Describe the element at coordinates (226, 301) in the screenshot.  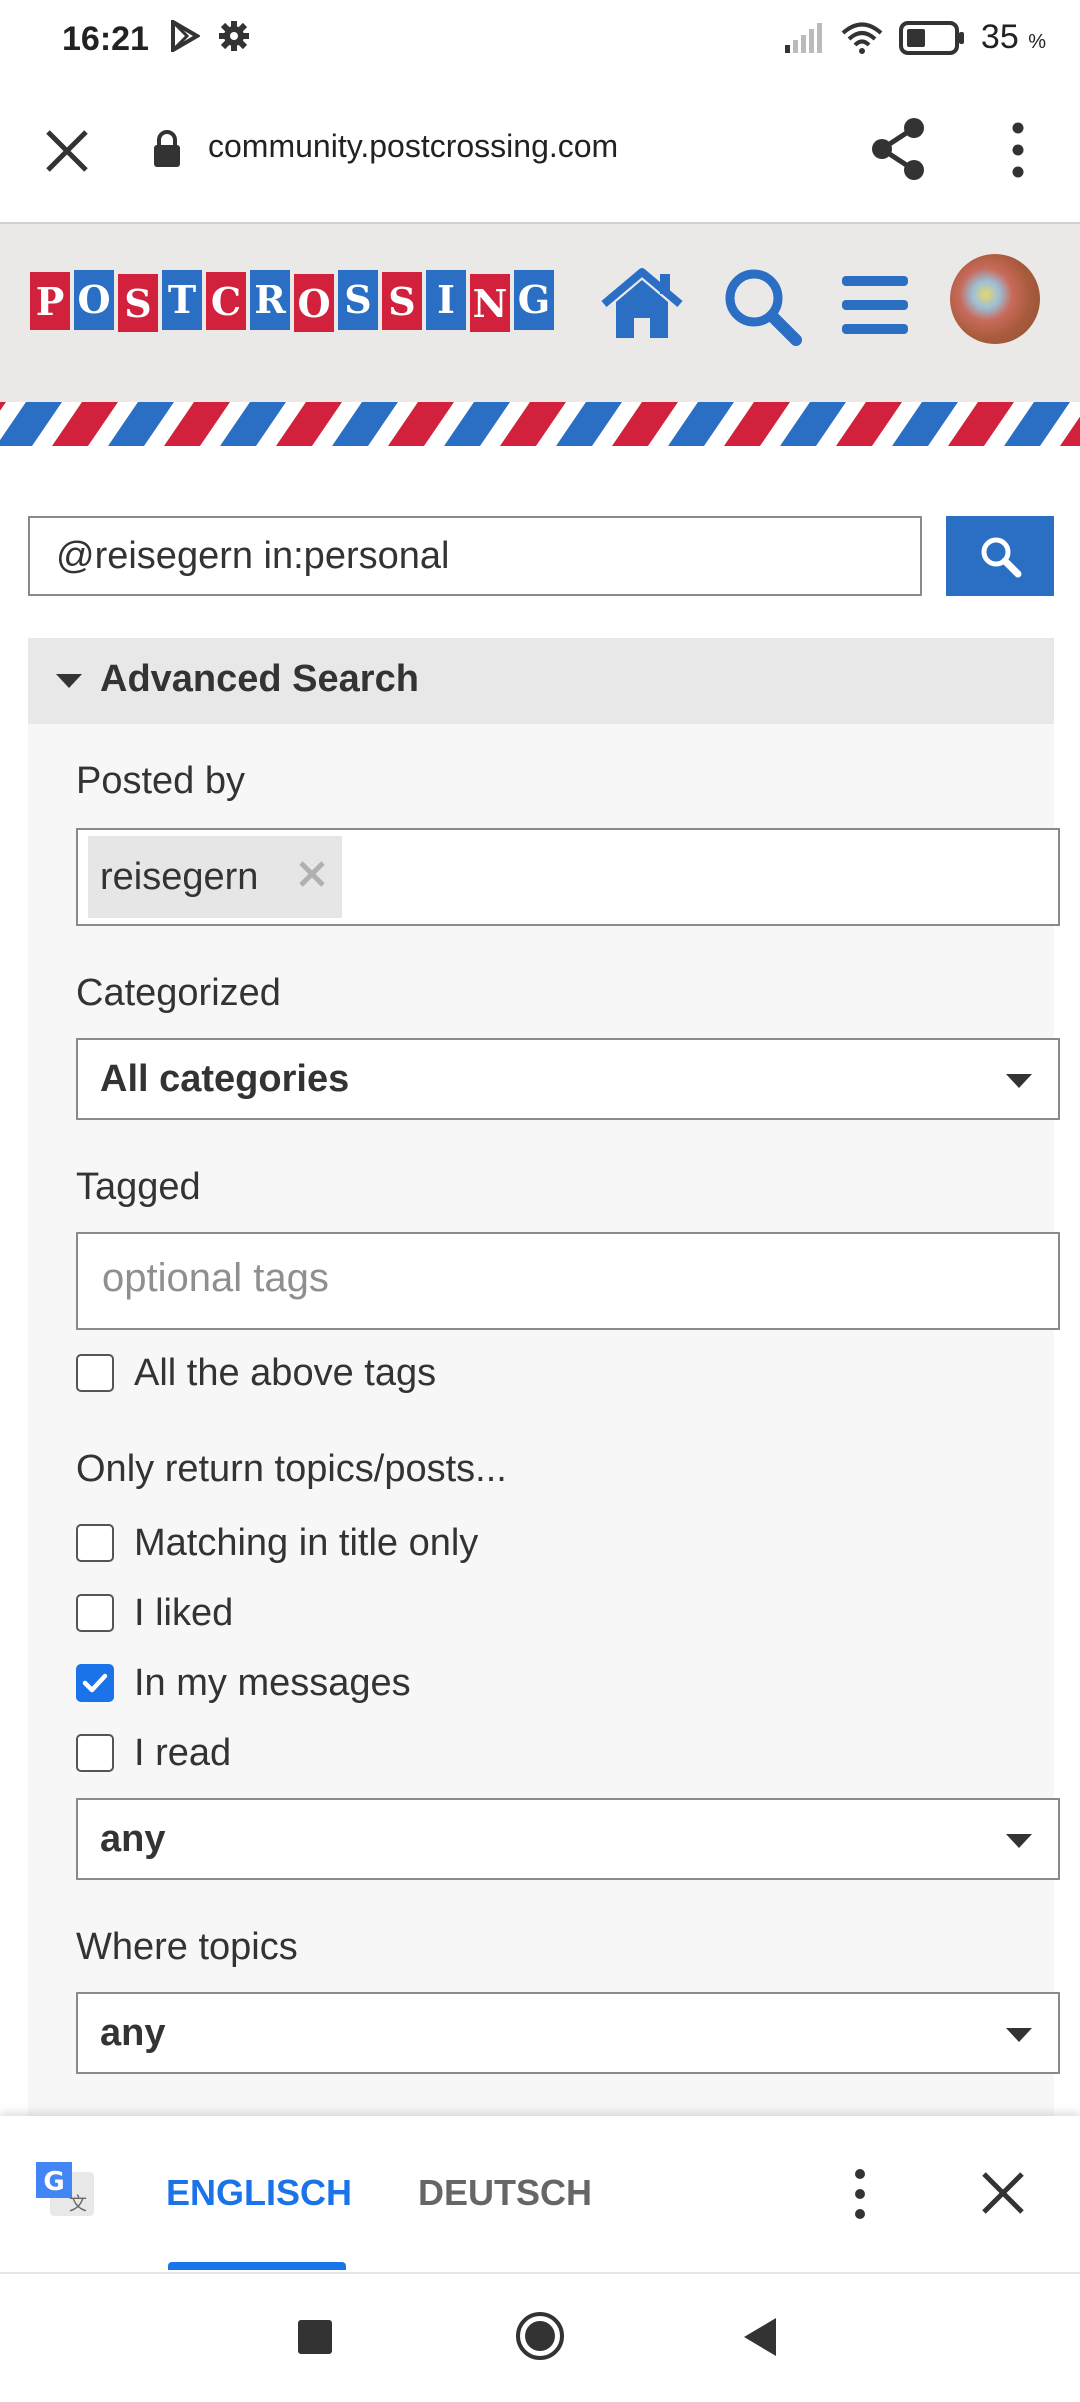
I see `svg-text: C` at that location.